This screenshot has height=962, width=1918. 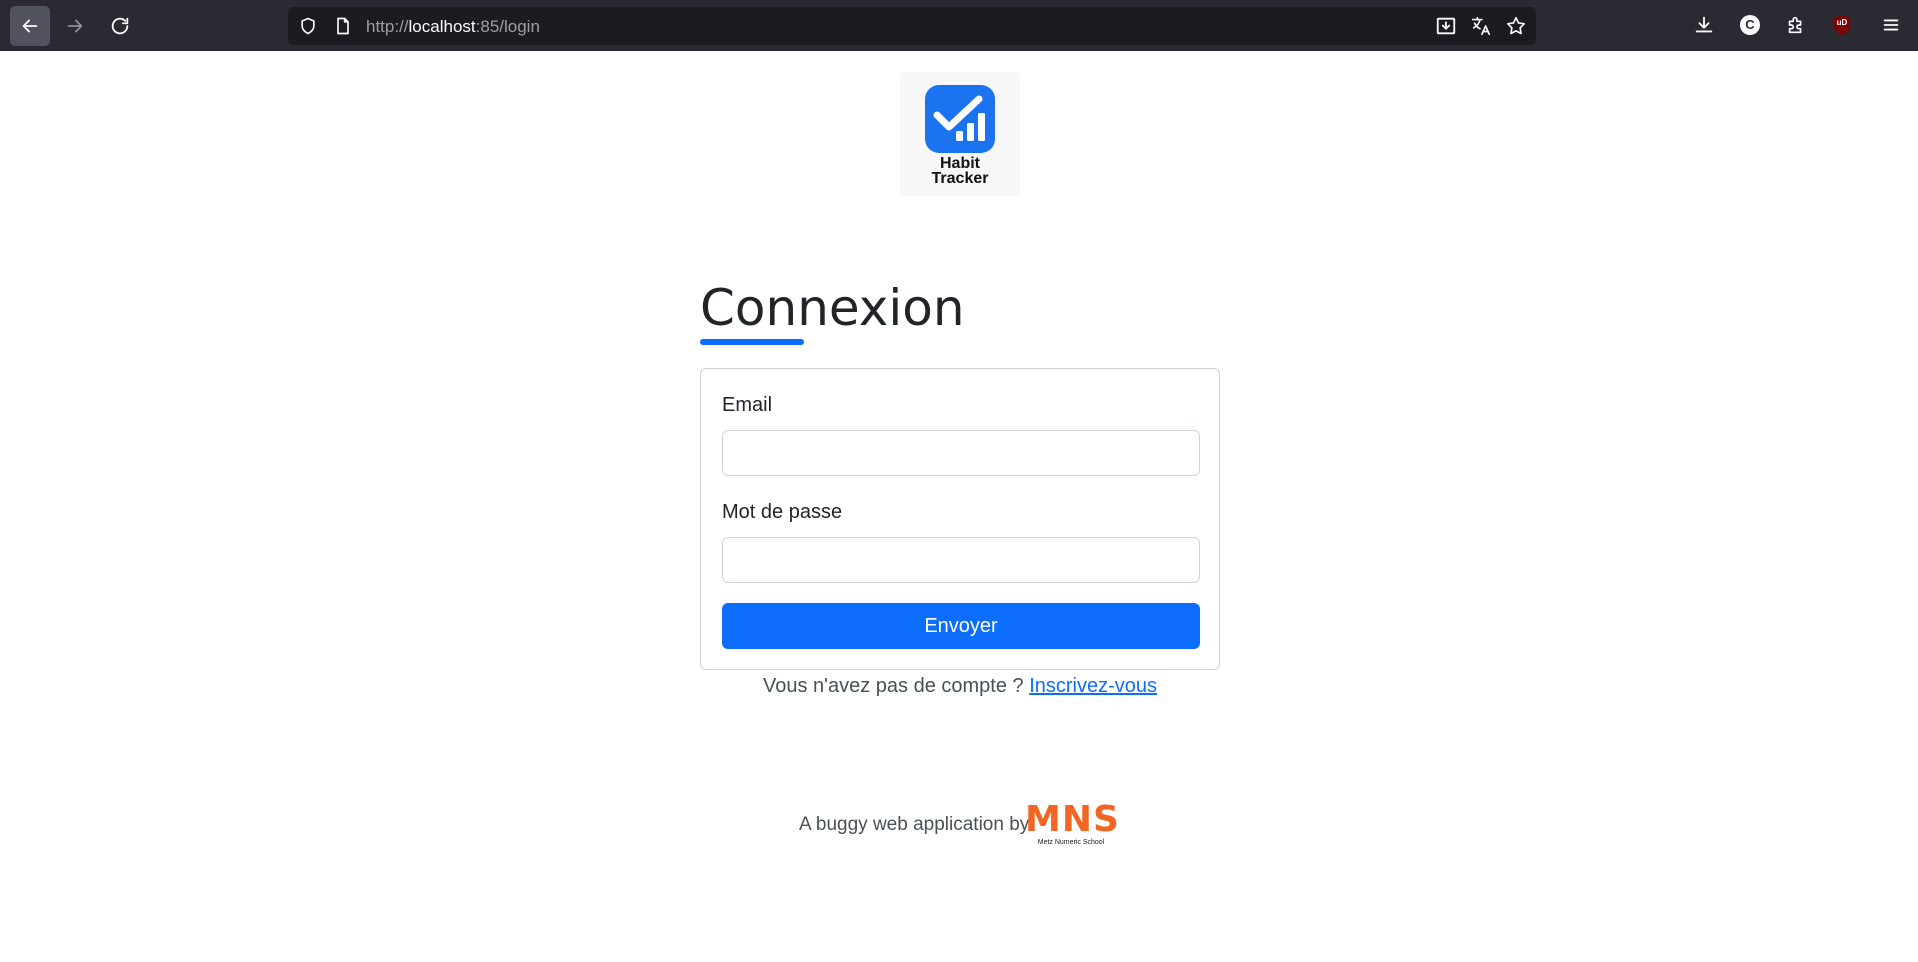 I want to click on password-field, so click(x=961, y=560).